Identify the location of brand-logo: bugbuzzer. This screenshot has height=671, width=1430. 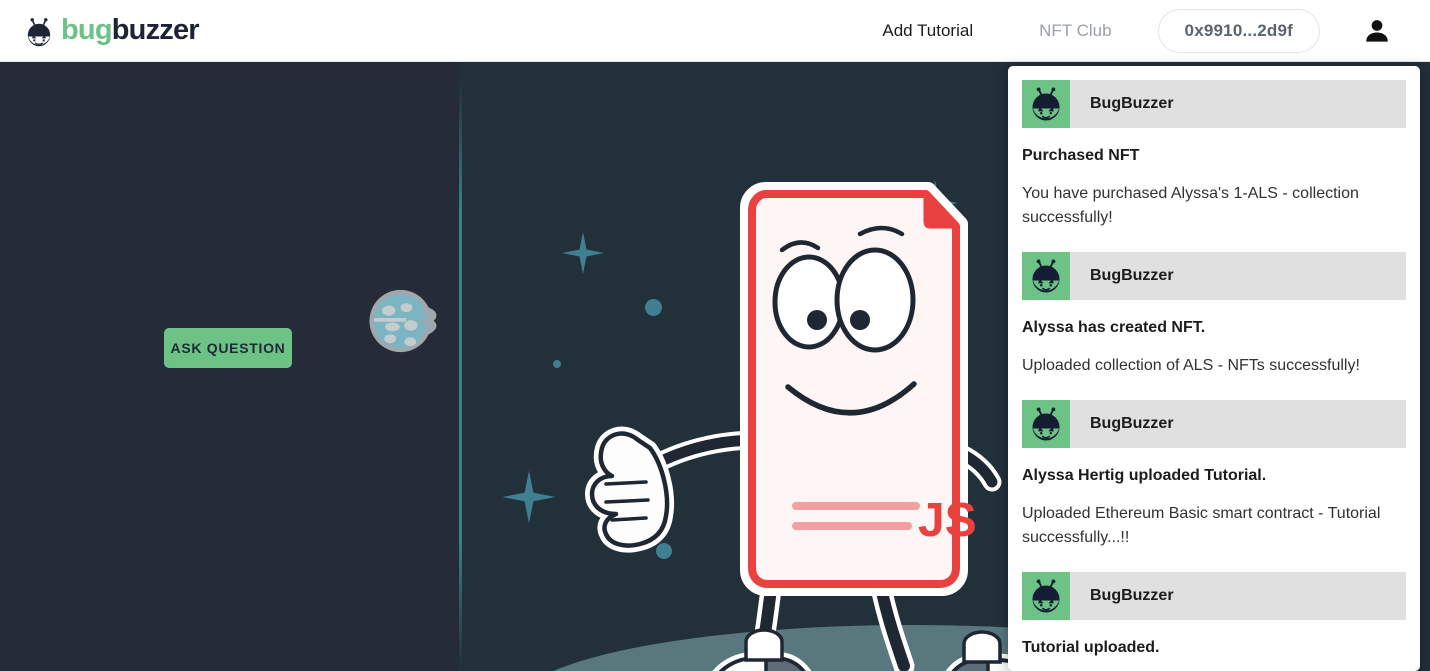
(112, 30).